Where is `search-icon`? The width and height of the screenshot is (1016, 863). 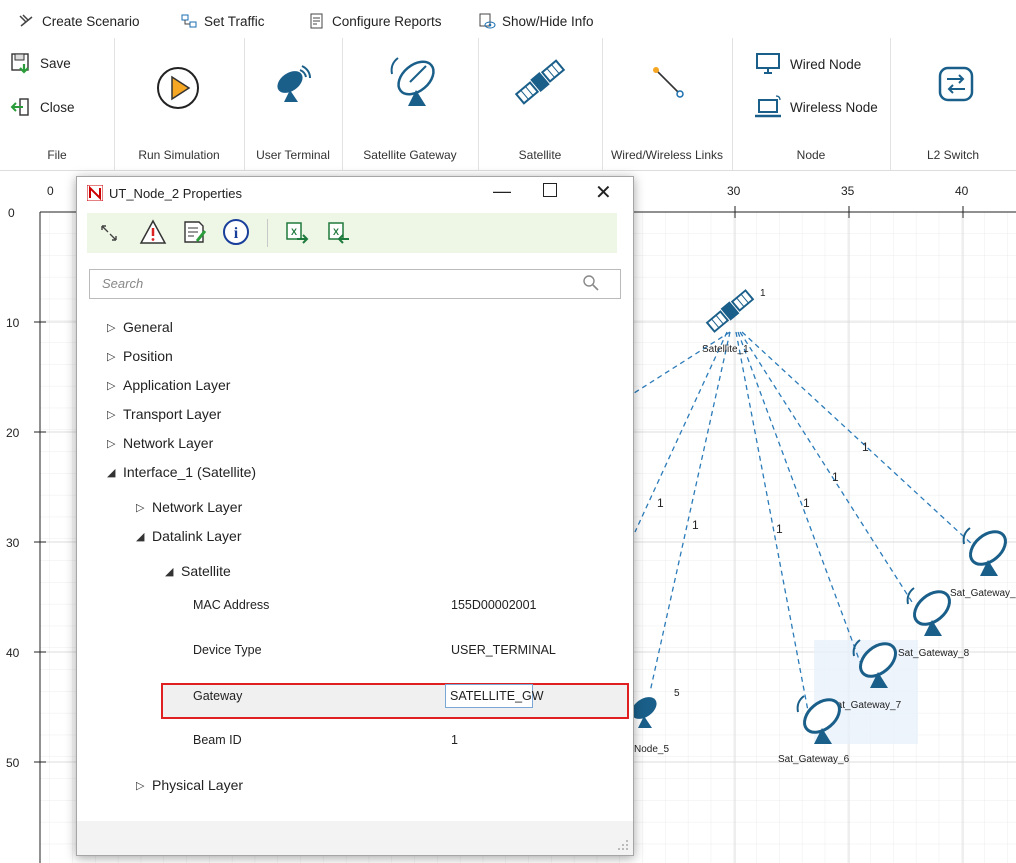 search-icon is located at coordinates (591, 283).